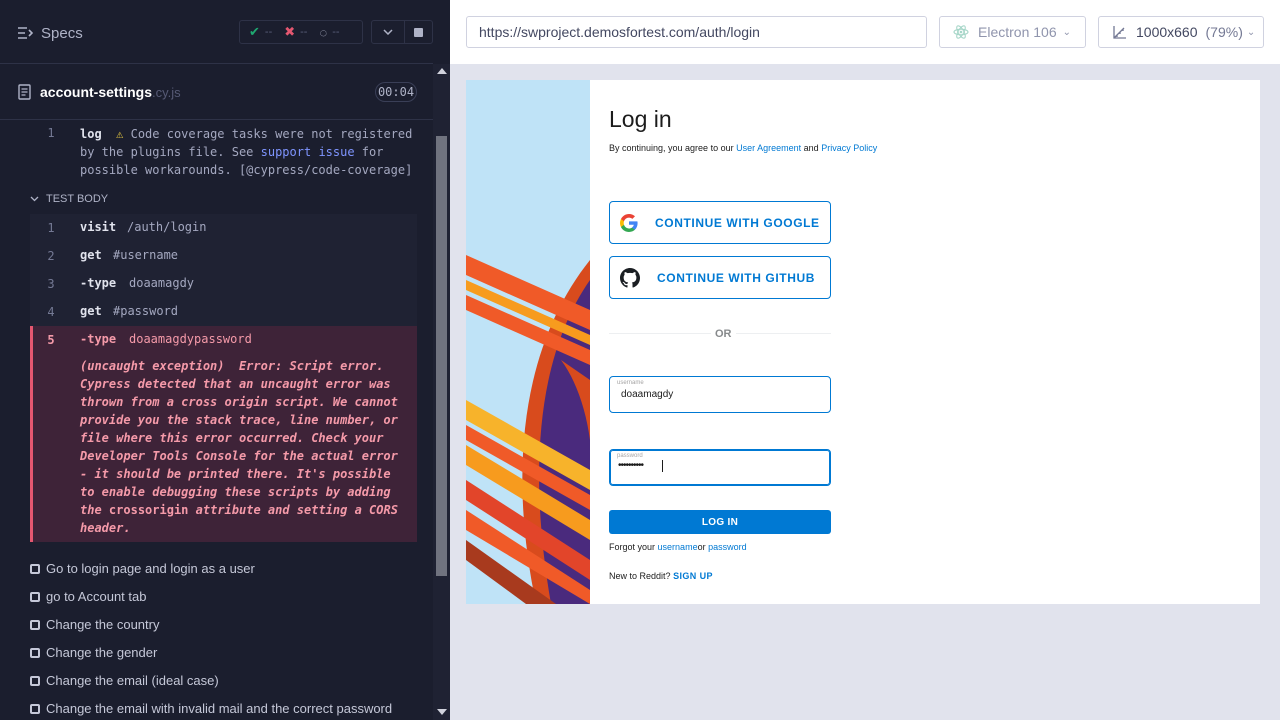 This screenshot has height=720, width=1280. I want to click on spec-file-name: account-settings.cy.js, so click(110, 92).